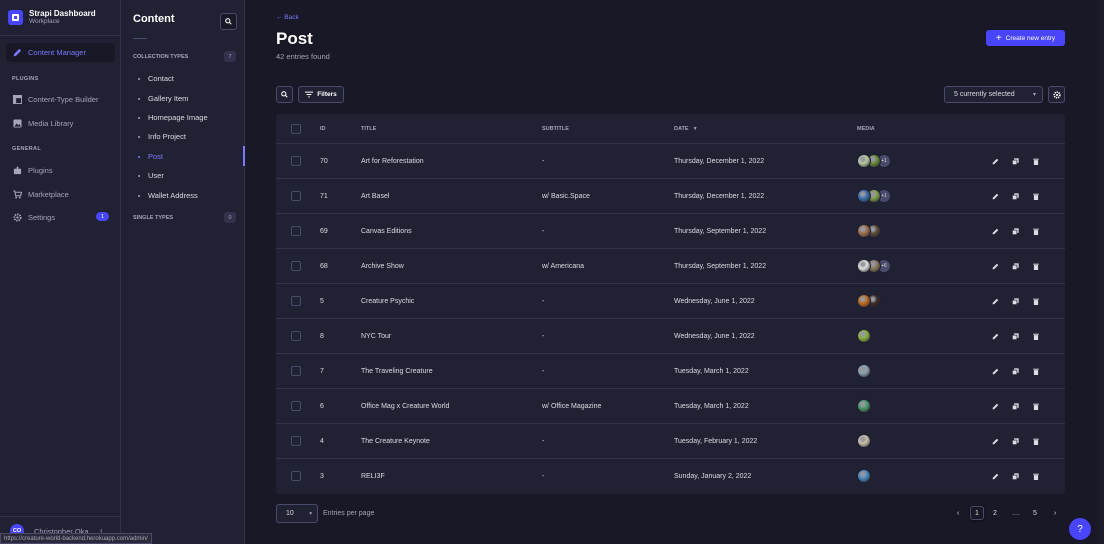 The height and width of the screenshot is (544, 1104). What do you see at coordinates (555, 129) in the screenshot?
I see `header-subtitle: SUBTITLE` at bounding box center [555, 129].